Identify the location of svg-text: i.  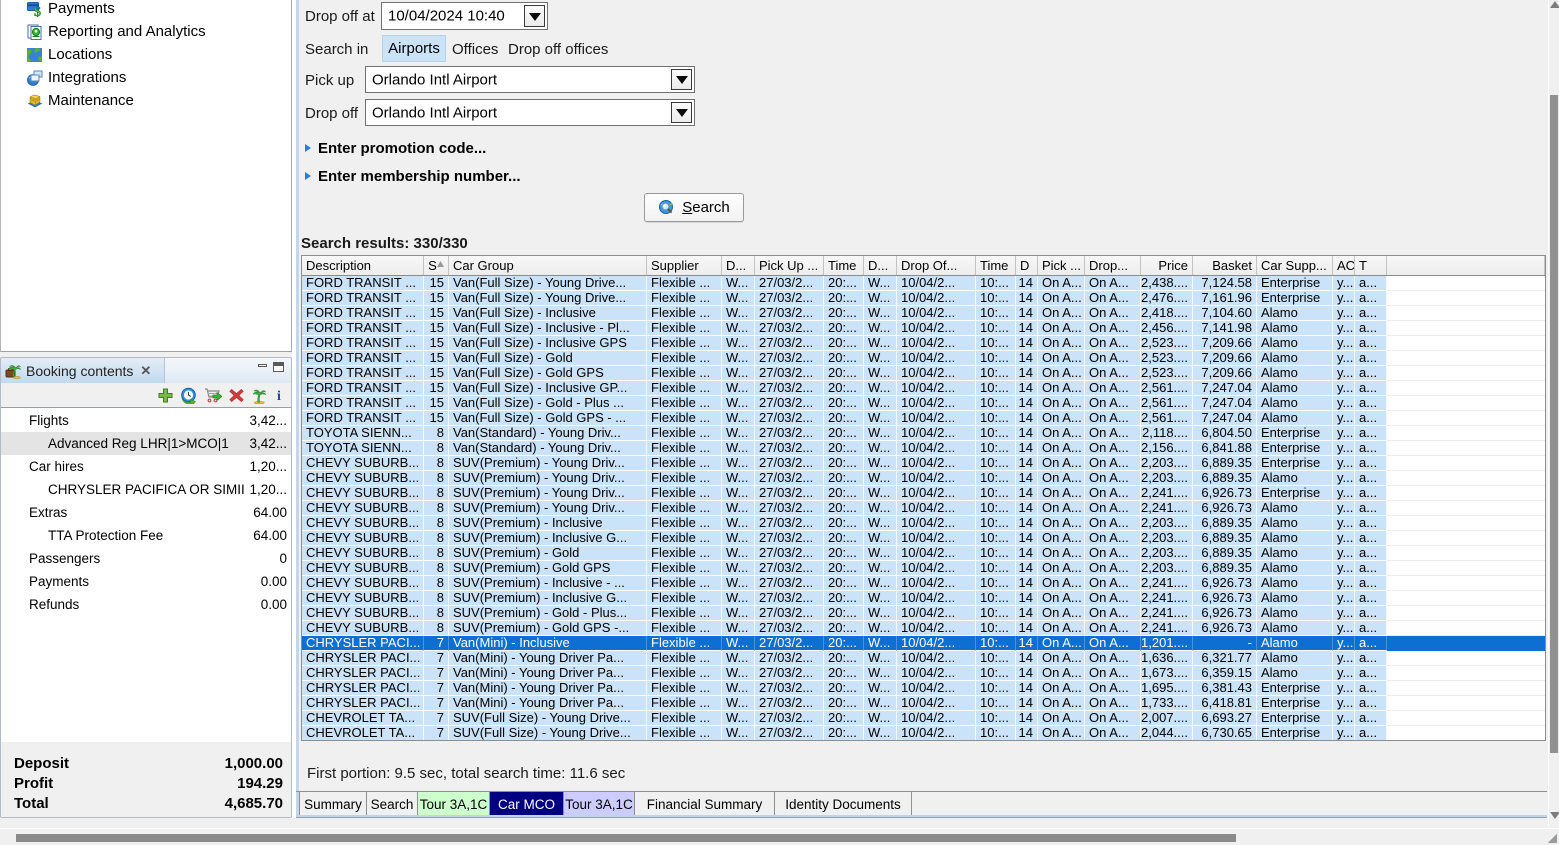
(279, 396).